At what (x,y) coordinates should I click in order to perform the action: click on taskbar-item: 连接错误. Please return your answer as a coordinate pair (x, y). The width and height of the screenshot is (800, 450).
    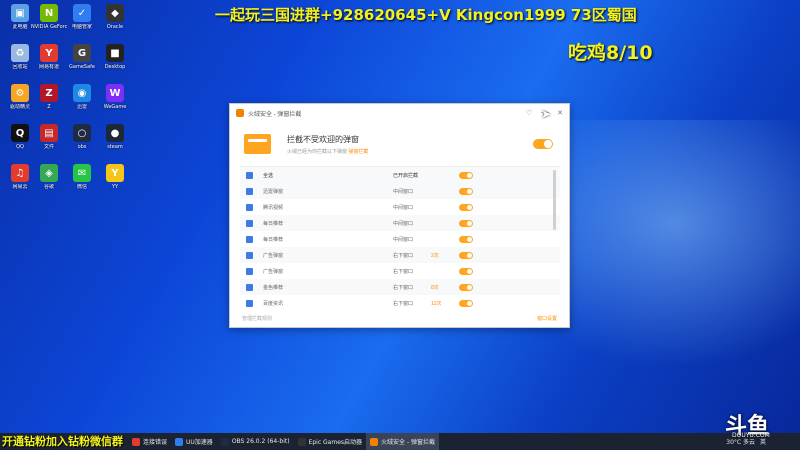
    Looking at the image, I should click on (149, 441).